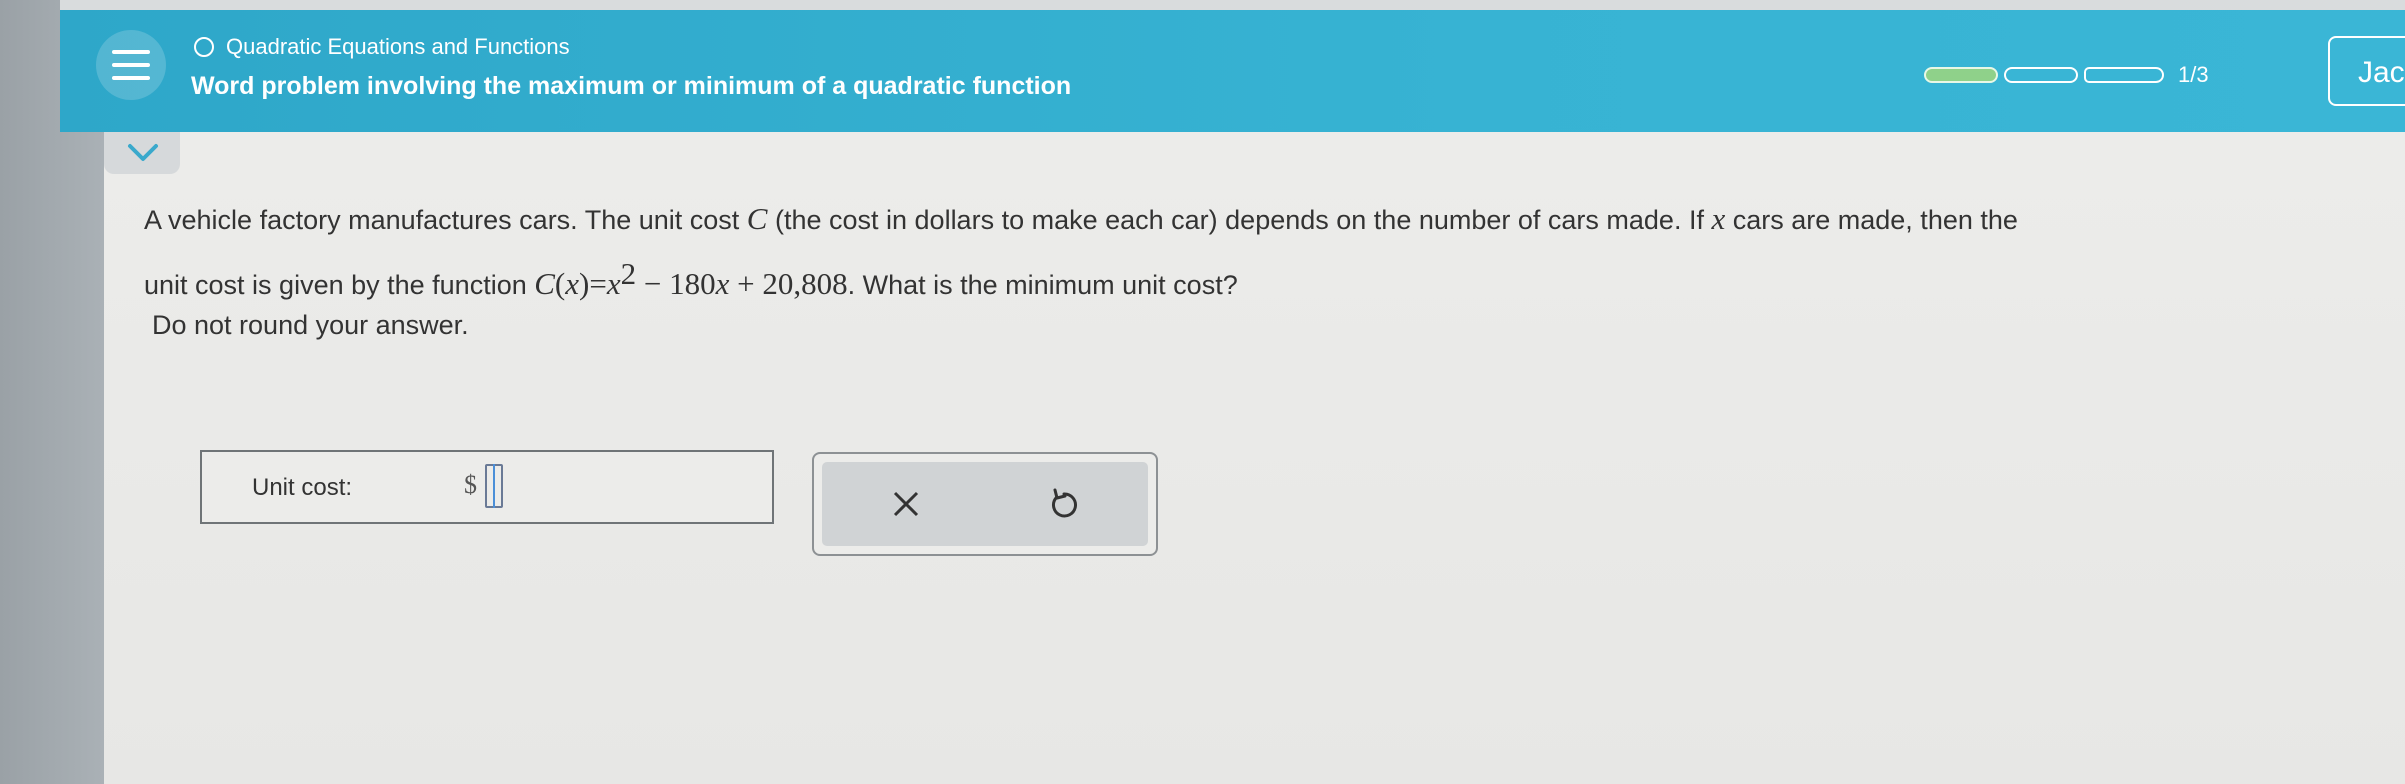  I want to click on currency-symbol: $, so click(470, 484).